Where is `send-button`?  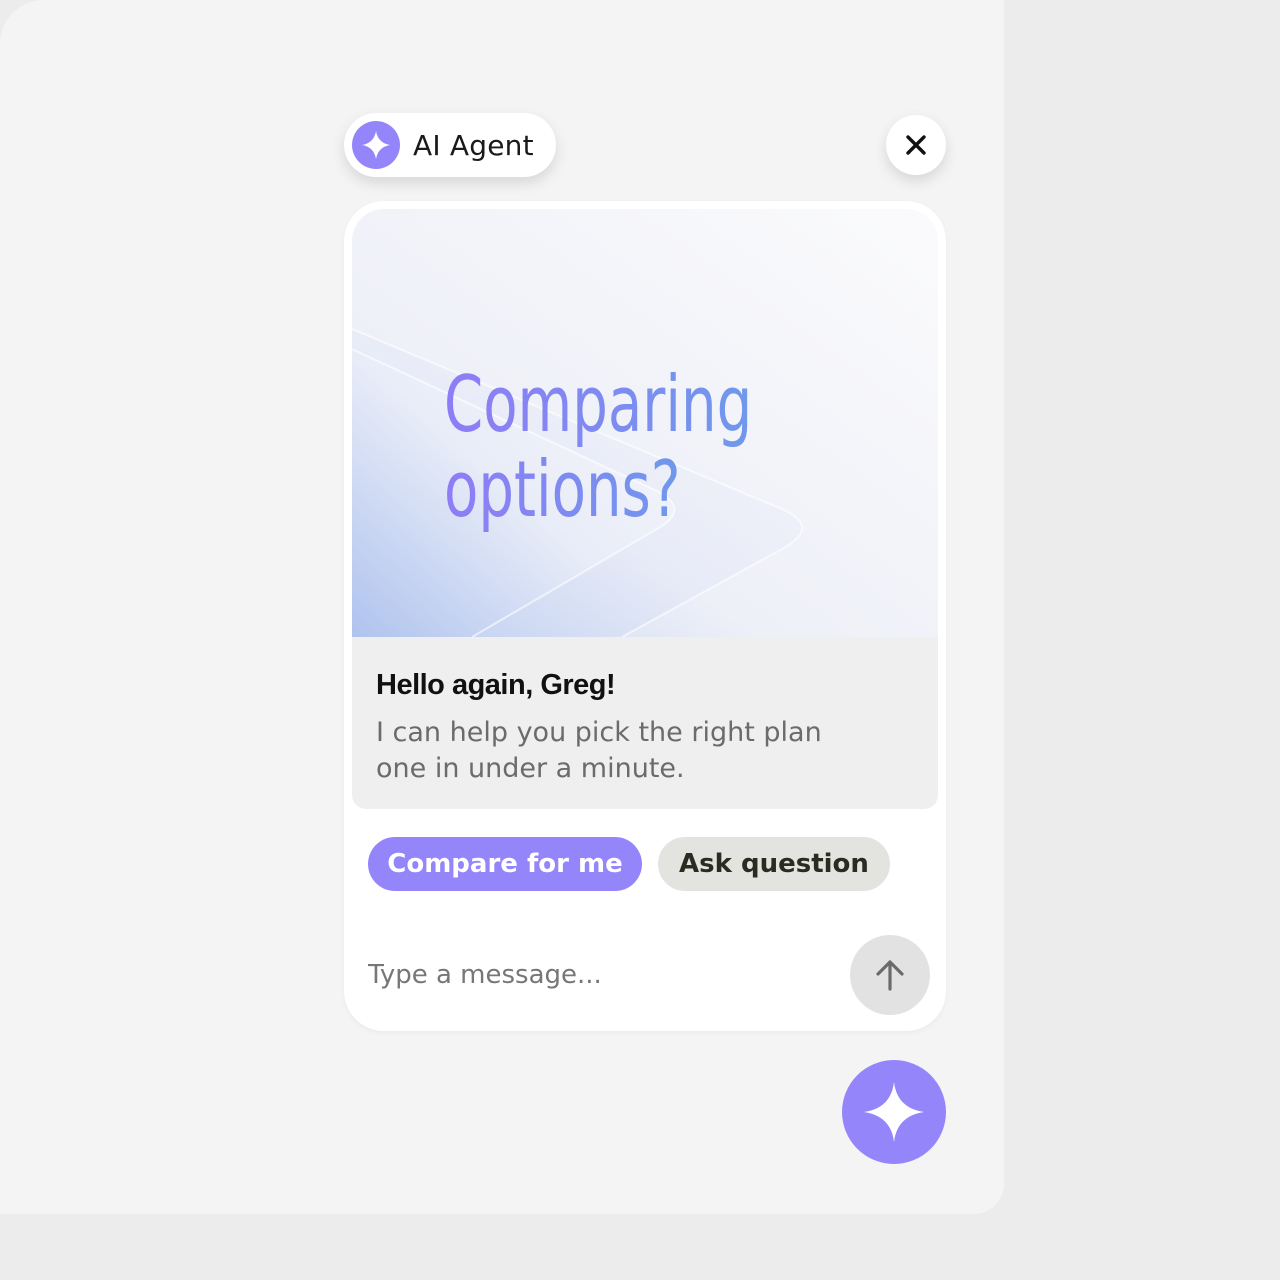
send-button is located at coordinates (890, 975).